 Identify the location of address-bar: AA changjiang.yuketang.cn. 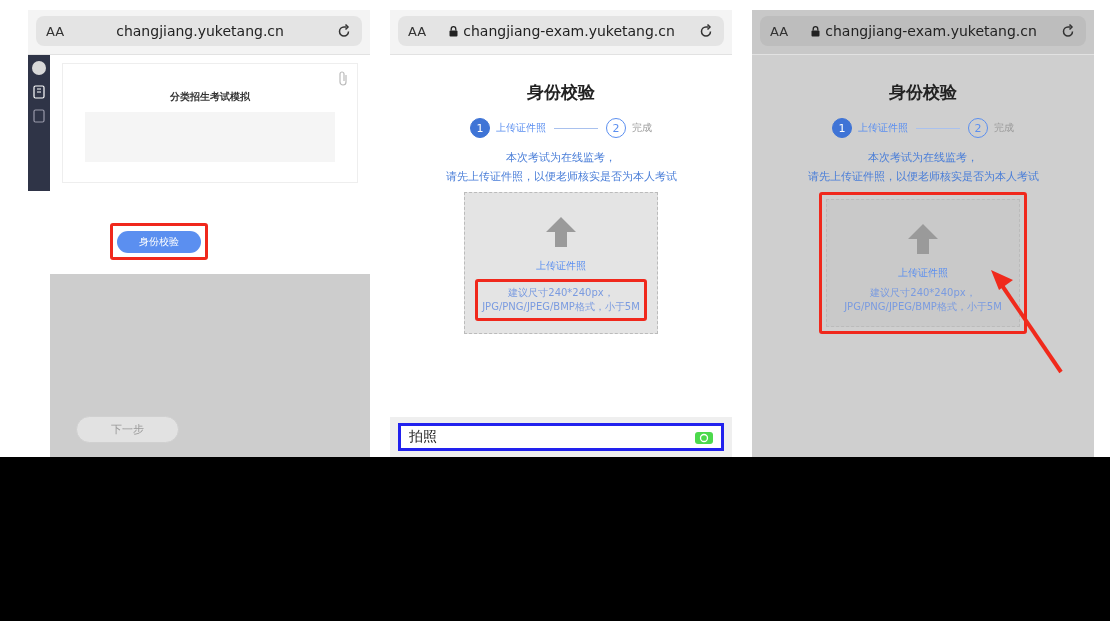
(199, 31).